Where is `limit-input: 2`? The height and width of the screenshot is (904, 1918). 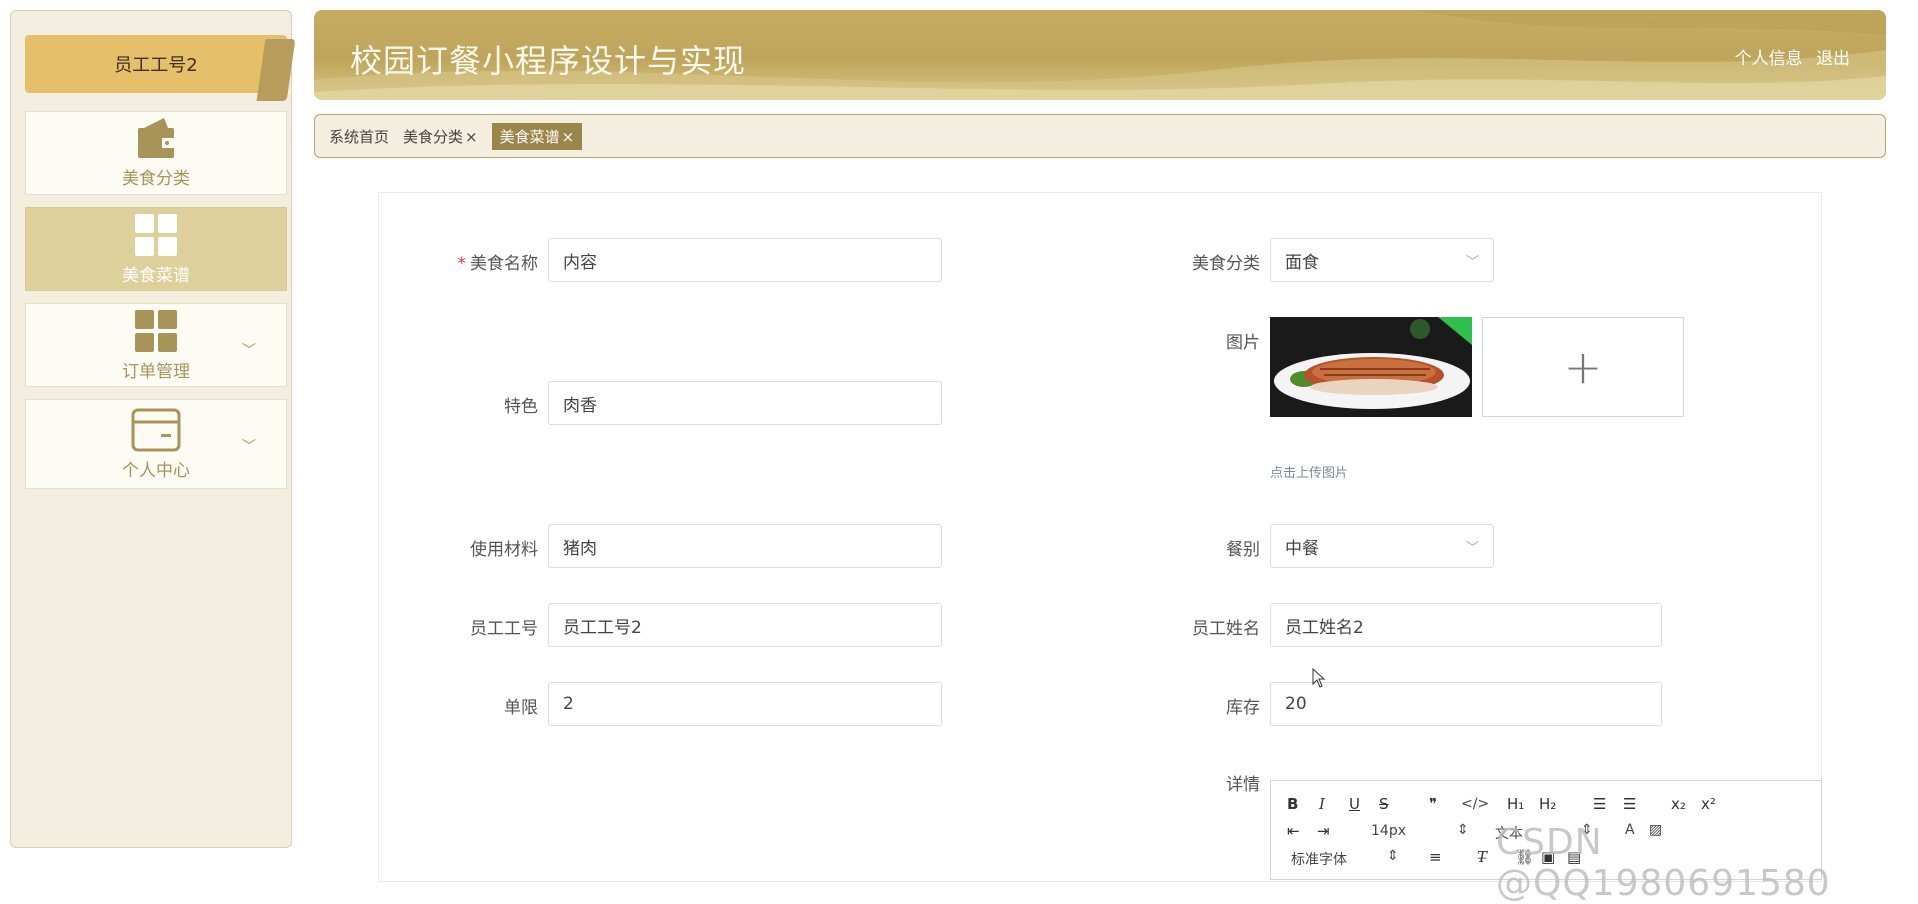
limit-input: 2 is located at coordinates (745, 704).